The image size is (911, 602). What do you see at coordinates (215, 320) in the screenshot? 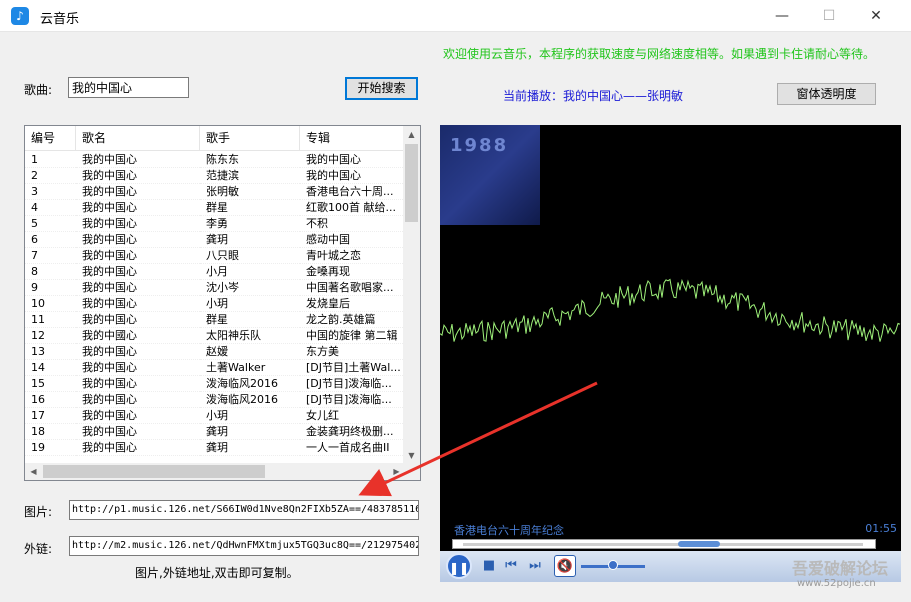
I see `table-row: 11 我的中国心 群星 龙之韵.英雄篇` at bounding box center [215, 320].